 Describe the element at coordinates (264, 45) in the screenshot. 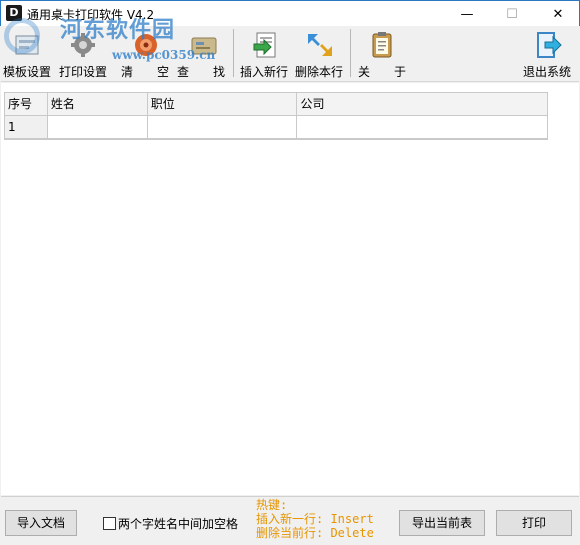

I see `insert-row-icon` at that location.